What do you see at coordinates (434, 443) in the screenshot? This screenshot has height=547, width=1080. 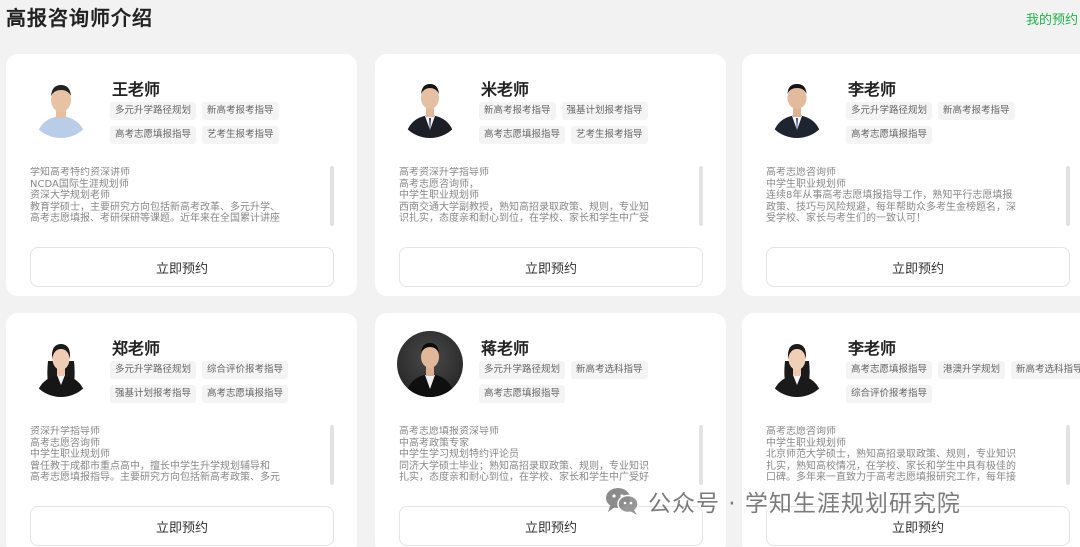 I see `desc-line: 中高考政策专家` at bounding box center [434, 443].